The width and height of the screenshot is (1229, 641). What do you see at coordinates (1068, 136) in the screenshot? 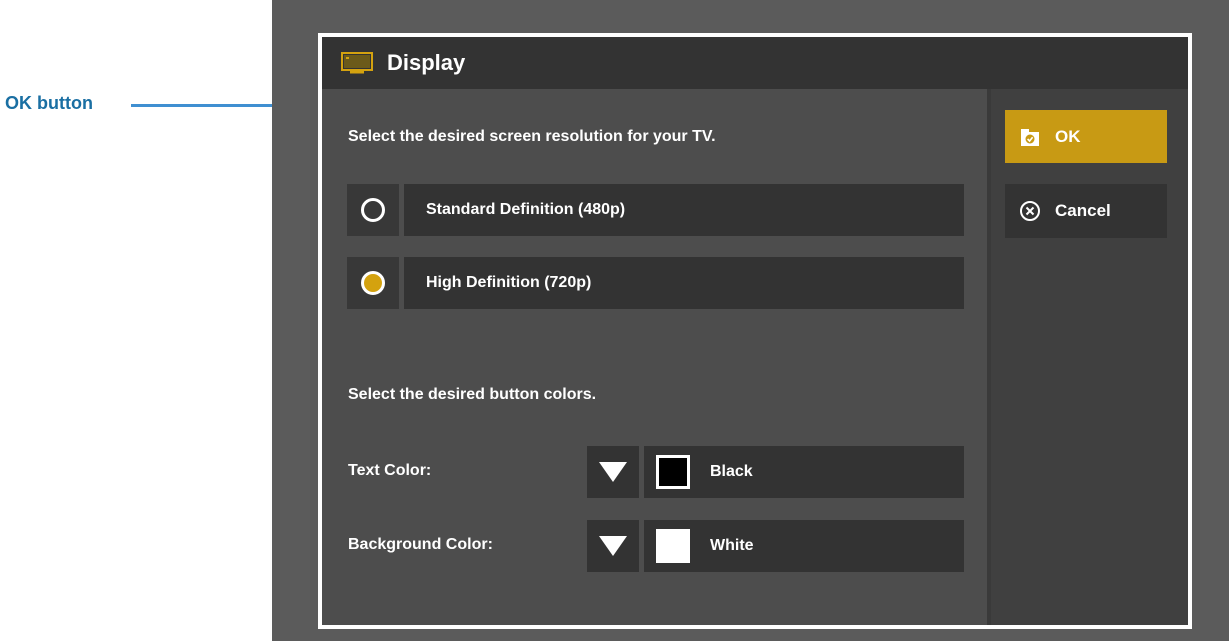
I see `ok-button-label: OK` at bounding box center [1068, 136].